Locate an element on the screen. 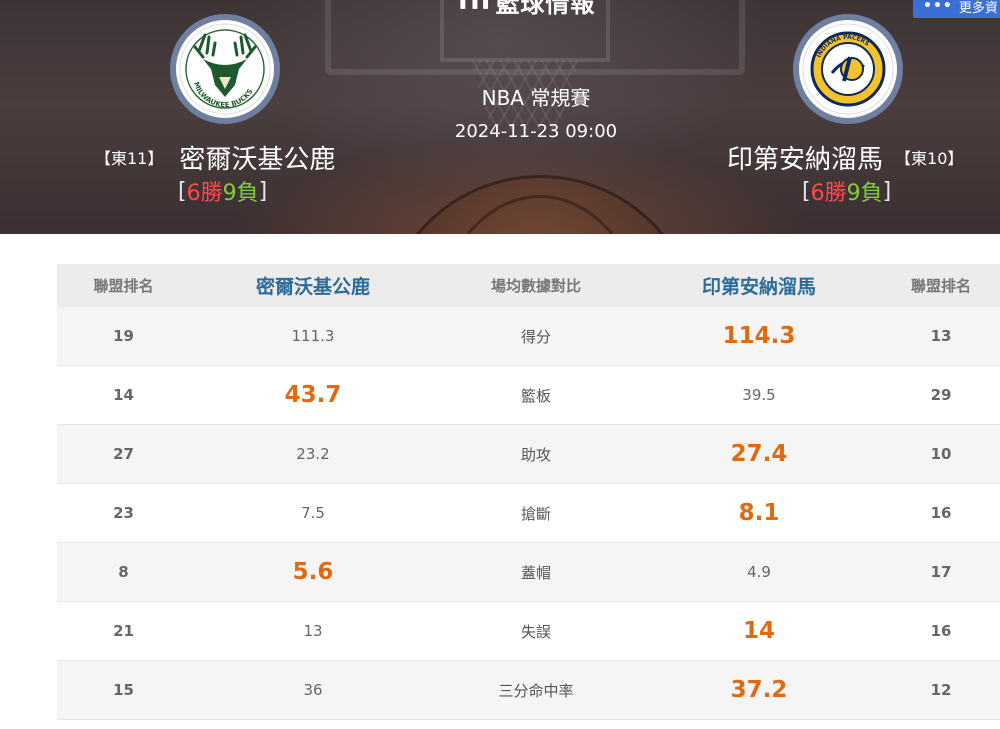  away-value-cell: 27.4 is located at coordinates (759, 454).